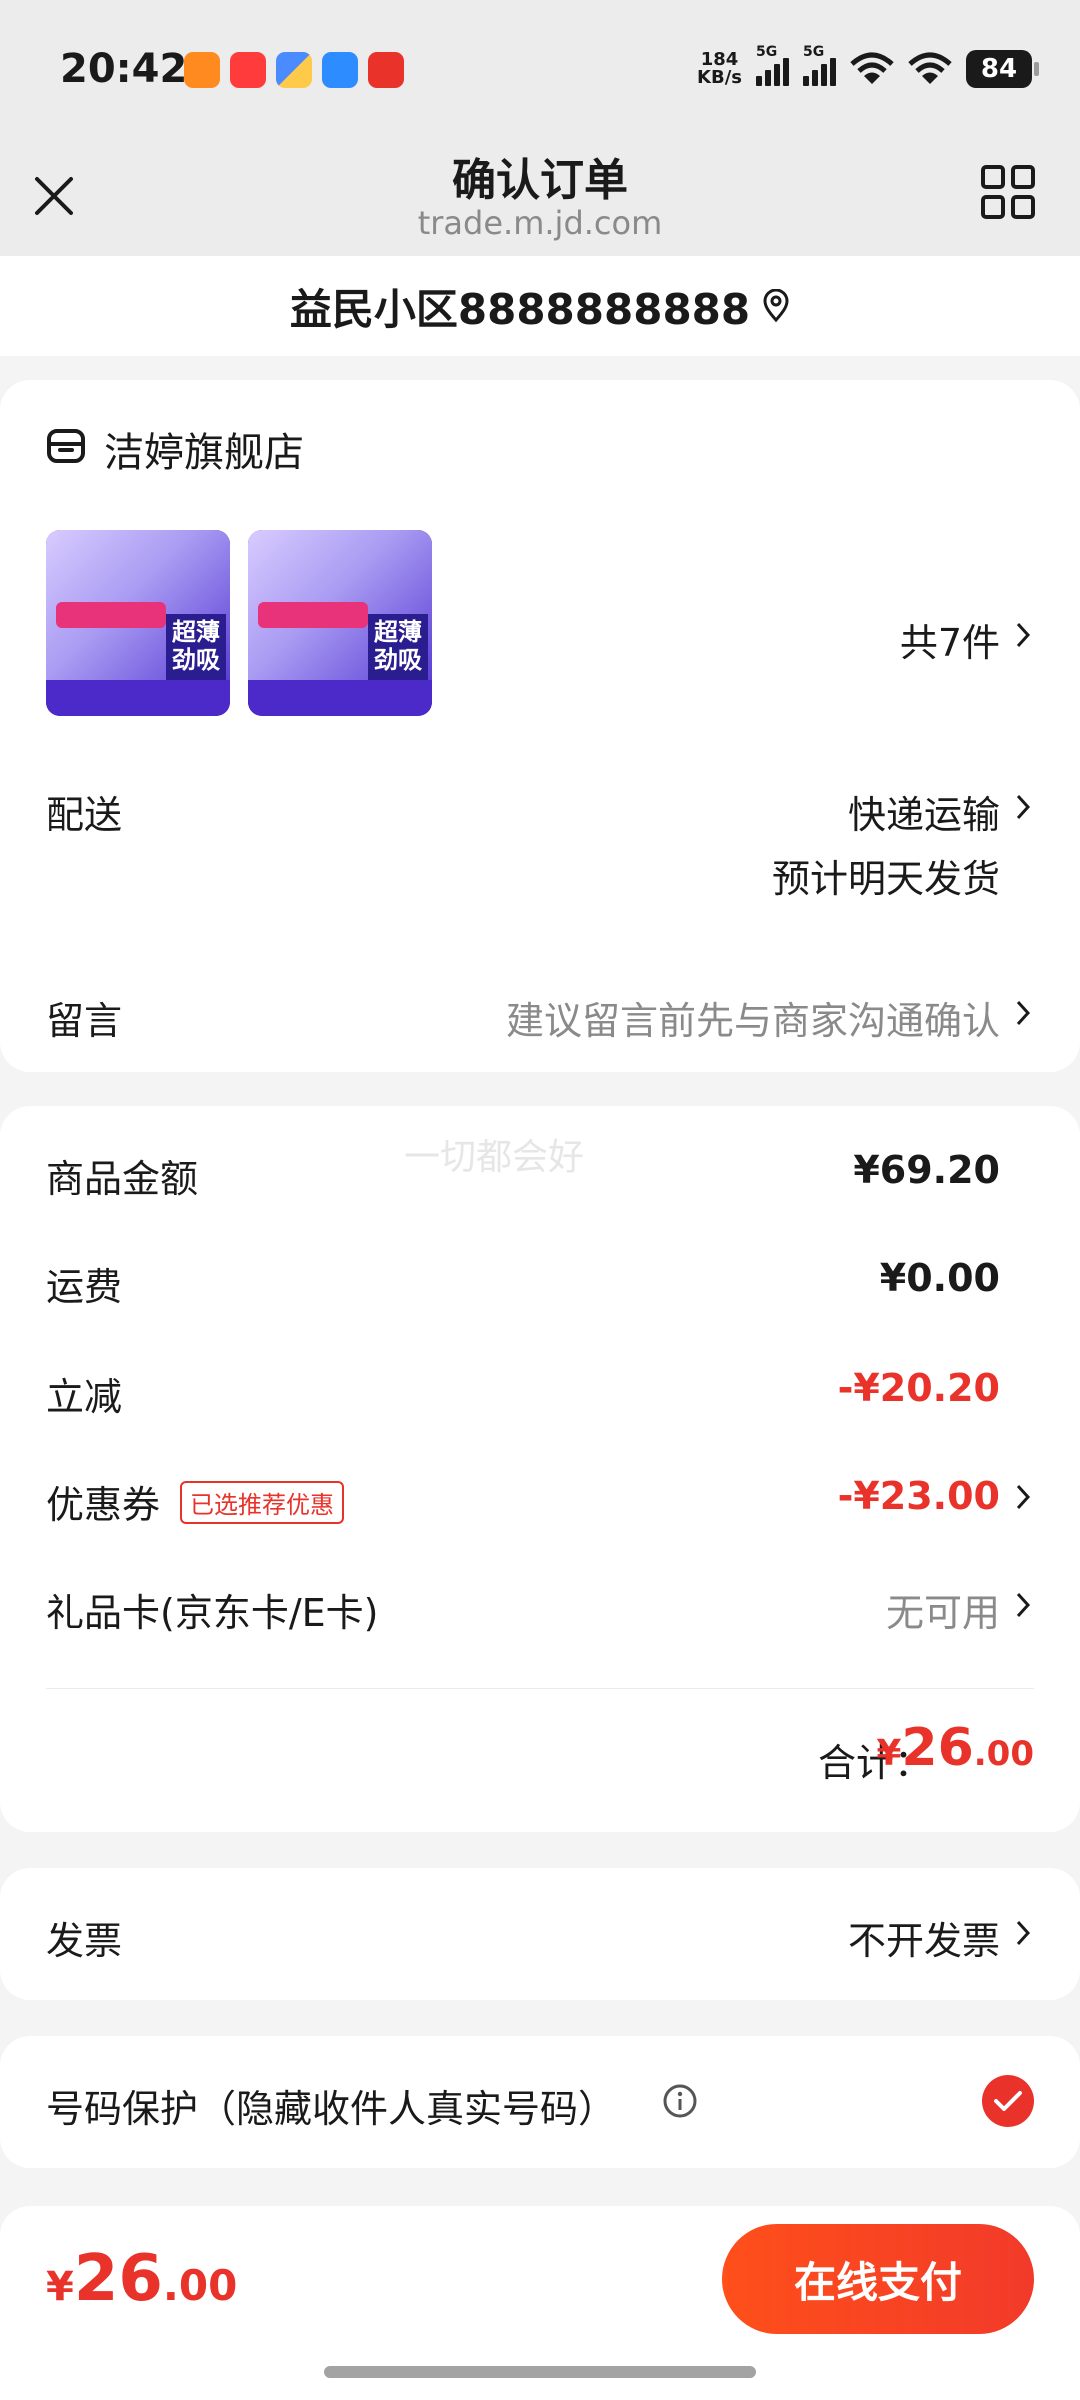  What do you see at coordinates (84, 1397) in the screenshot?
I see `discount-label: 立减` at bounding box center [84, 1397].